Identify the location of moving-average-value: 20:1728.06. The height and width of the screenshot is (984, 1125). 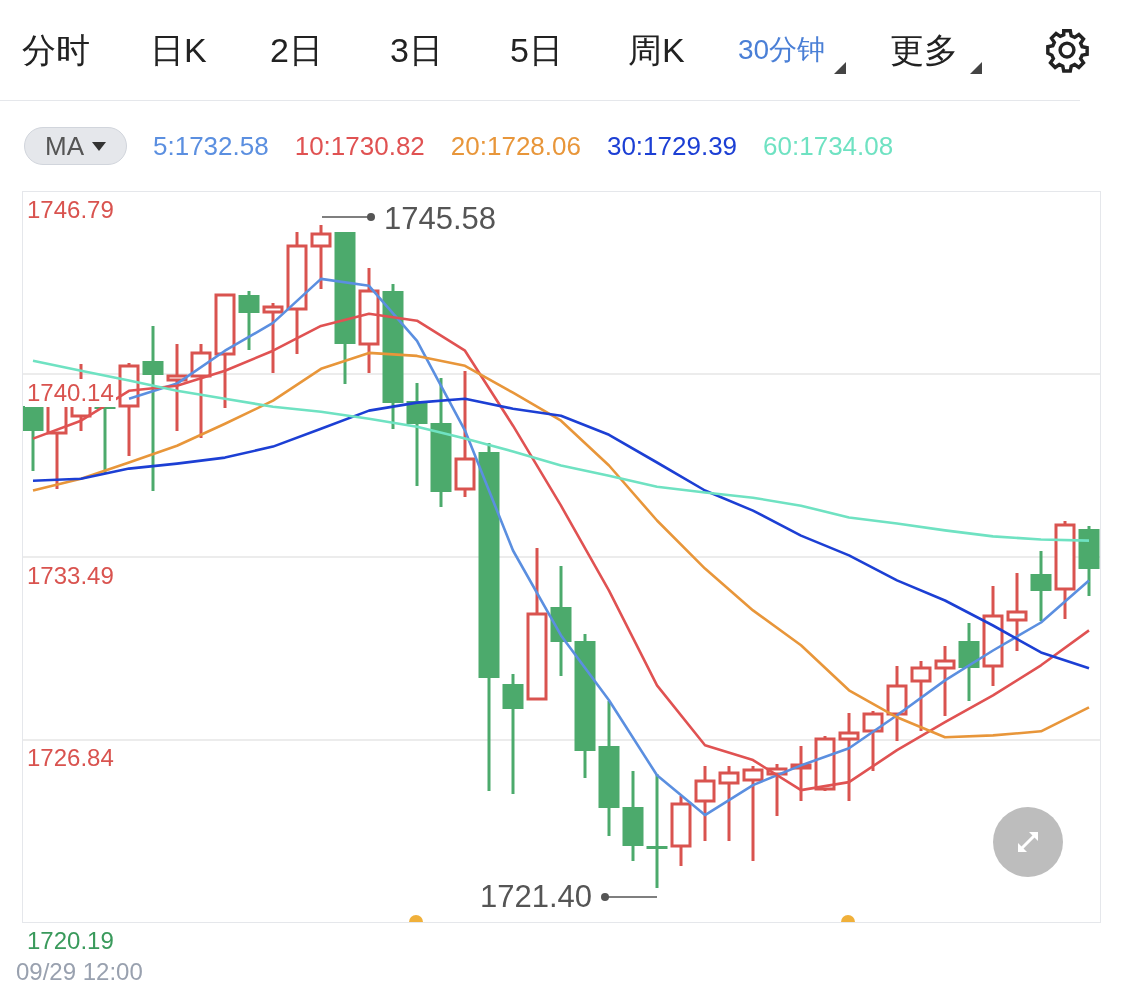
(515, 146).